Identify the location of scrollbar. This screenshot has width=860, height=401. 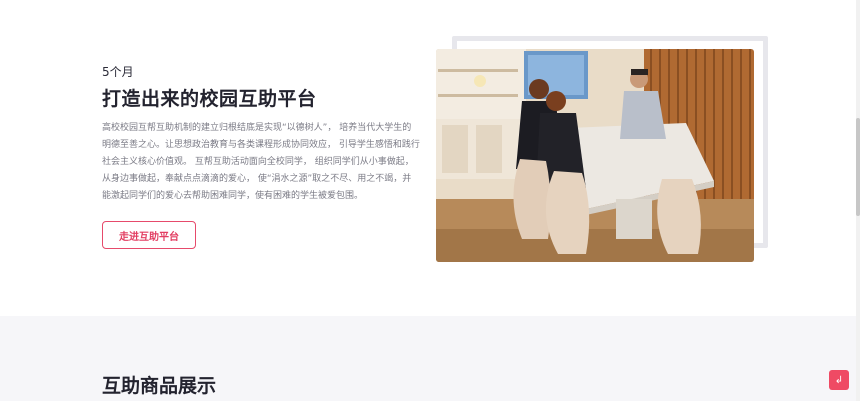
(858, 200).